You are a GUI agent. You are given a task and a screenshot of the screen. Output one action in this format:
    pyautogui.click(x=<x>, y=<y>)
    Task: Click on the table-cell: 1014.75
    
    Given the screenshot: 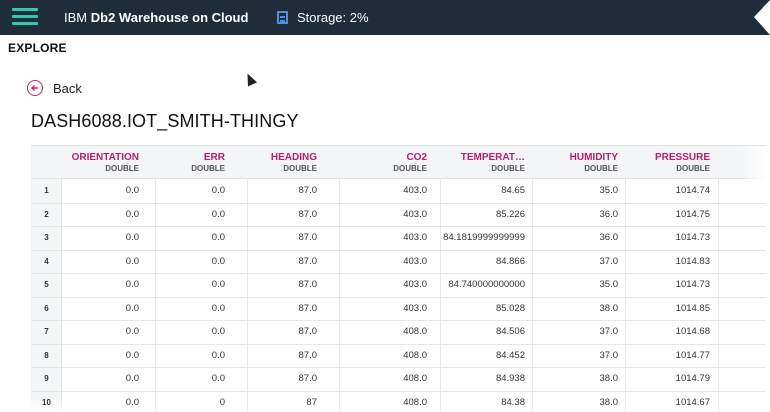 What is the action you would take?
    pyautogui.click(x=668, y=214)
    